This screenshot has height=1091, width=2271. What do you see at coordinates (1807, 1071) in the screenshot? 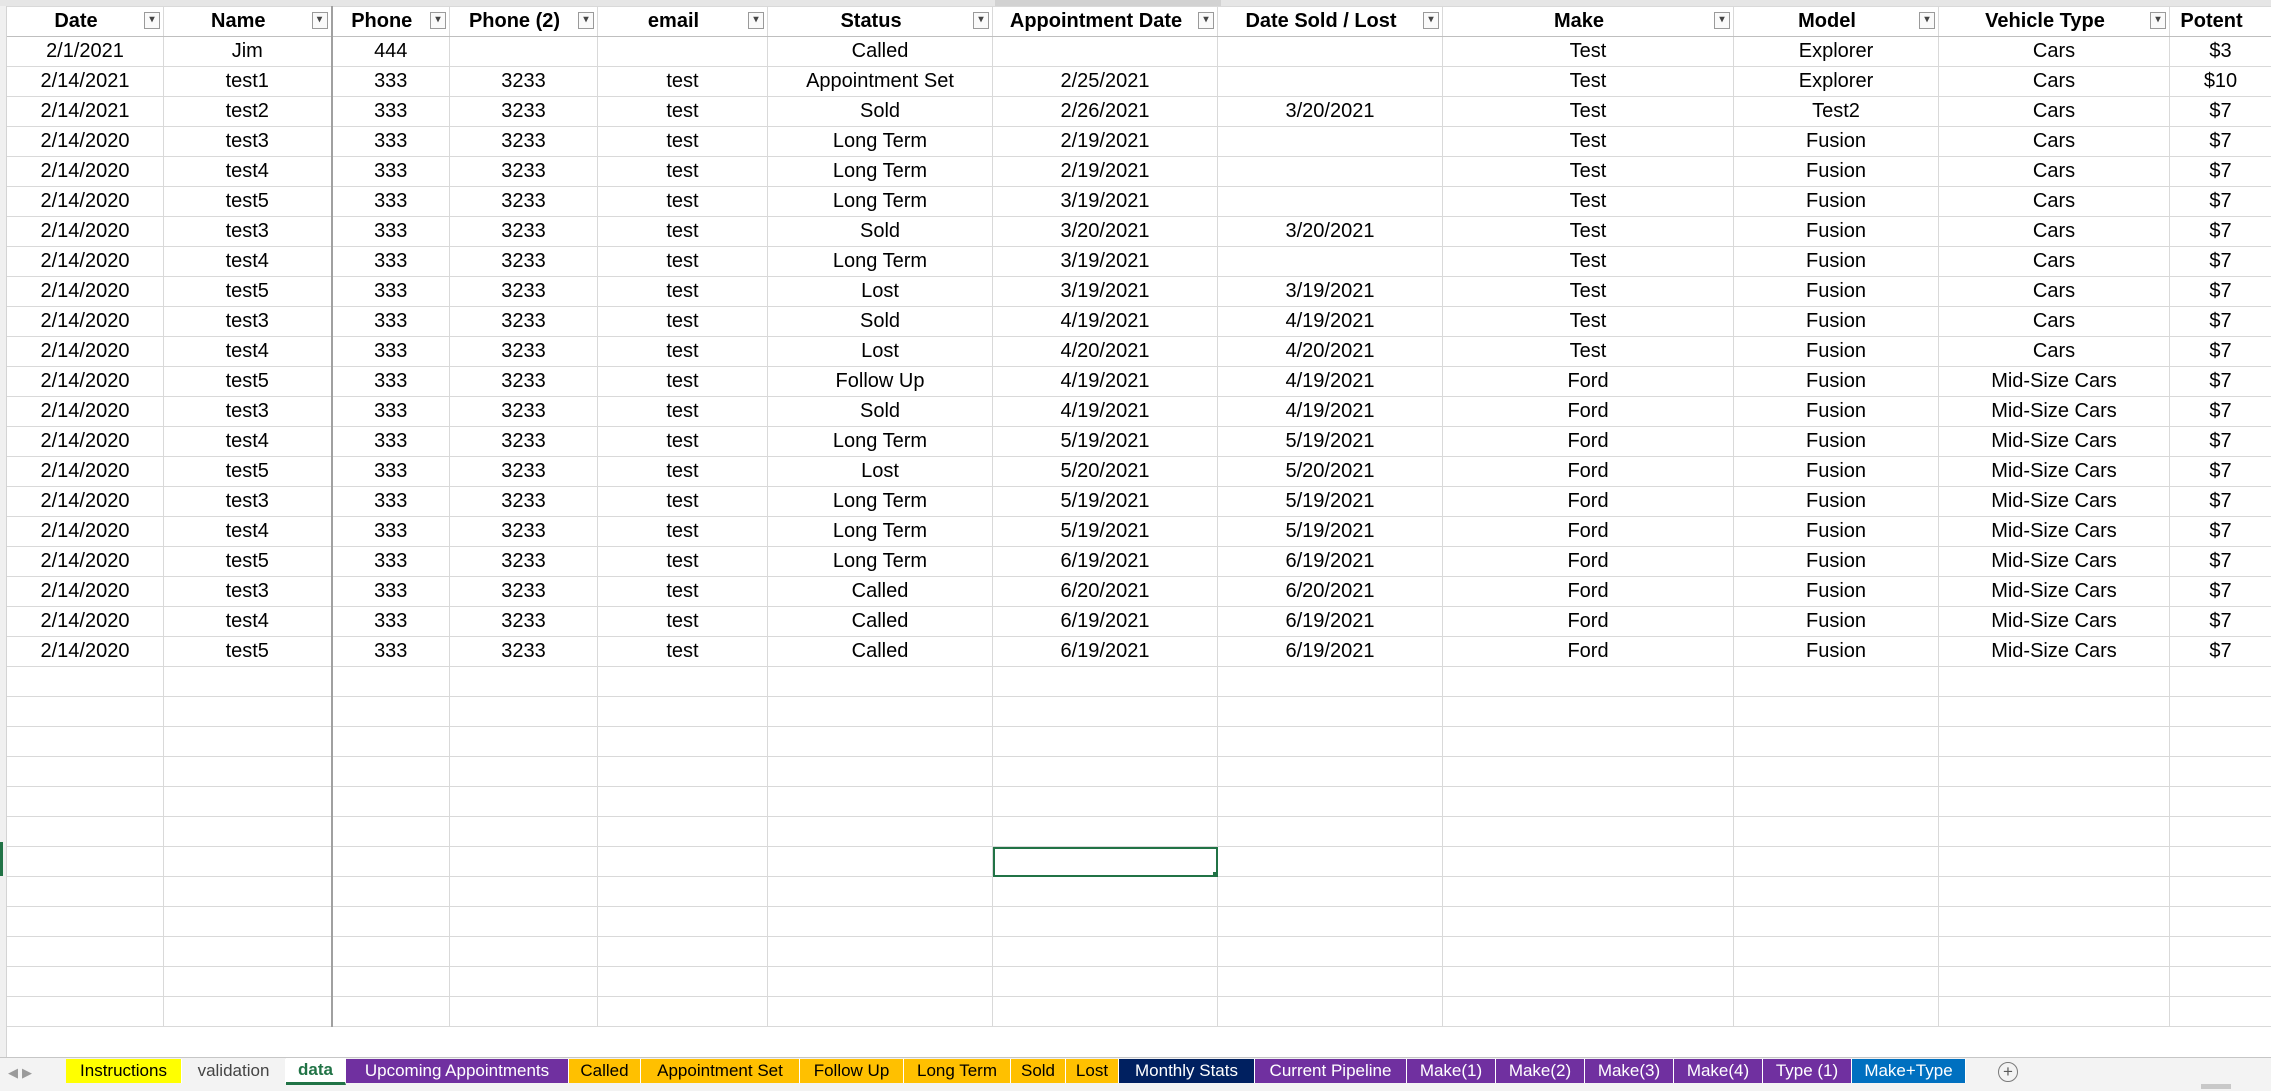
I see `sheet-tab-type-1: Type (1)` at bounding box center [1807, 1071].